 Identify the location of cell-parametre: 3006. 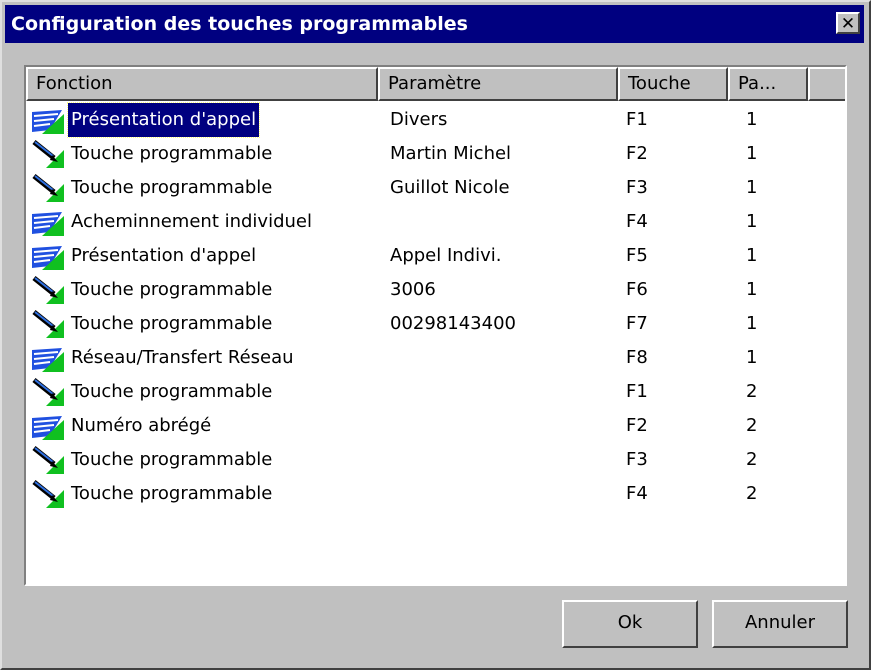
(413, 289).